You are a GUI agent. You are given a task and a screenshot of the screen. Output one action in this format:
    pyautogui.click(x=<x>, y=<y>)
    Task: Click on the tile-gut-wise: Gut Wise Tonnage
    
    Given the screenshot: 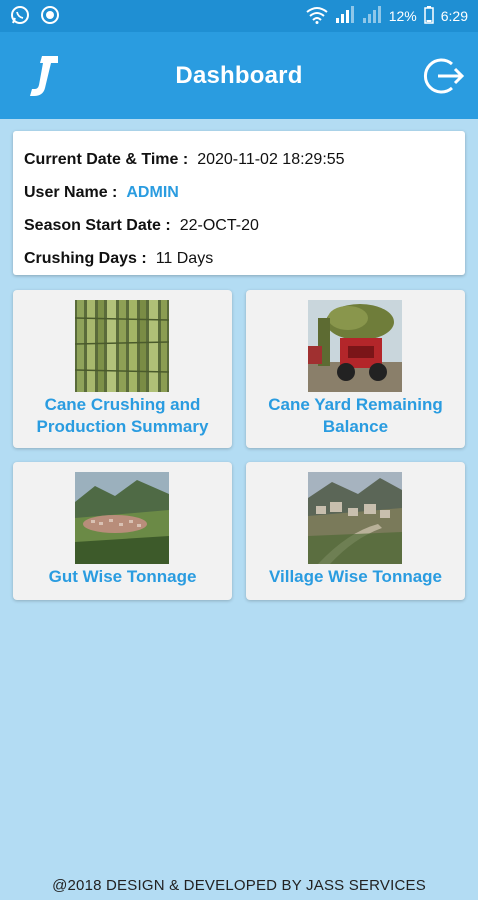 What is the action you would take?
    pyautogui.click(x=122, y=531)
    